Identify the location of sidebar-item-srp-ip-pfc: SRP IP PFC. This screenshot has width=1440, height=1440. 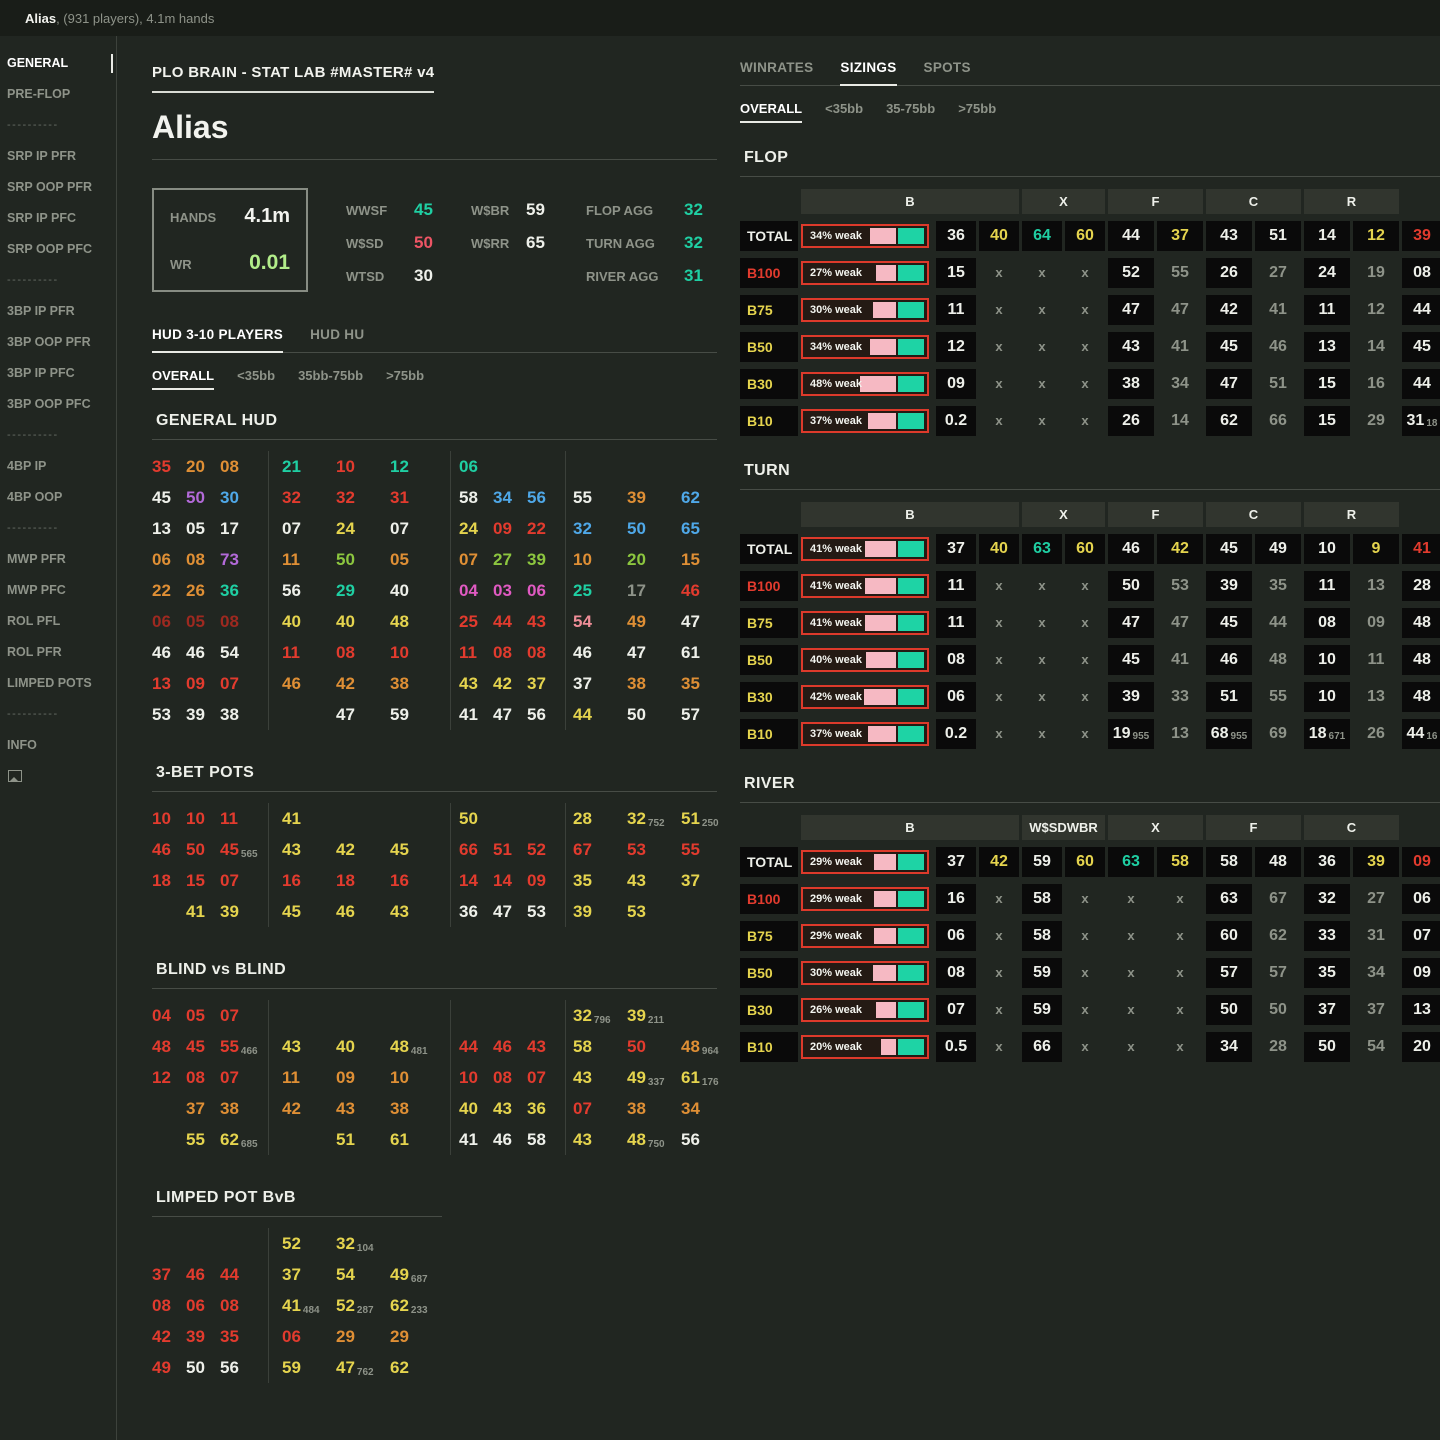
(58, 218).